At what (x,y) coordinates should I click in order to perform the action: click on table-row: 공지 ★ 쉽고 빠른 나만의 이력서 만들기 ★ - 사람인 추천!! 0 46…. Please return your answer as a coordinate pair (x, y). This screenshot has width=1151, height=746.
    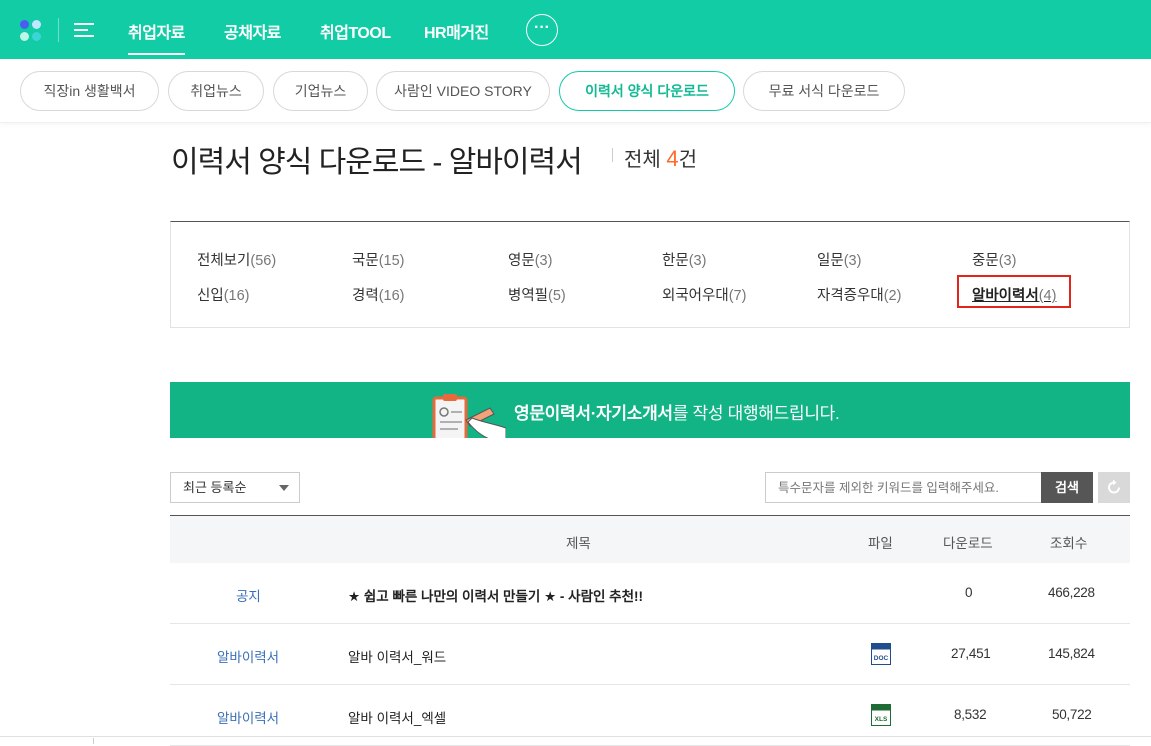
    Looking at the image, I should click on (650, 593).